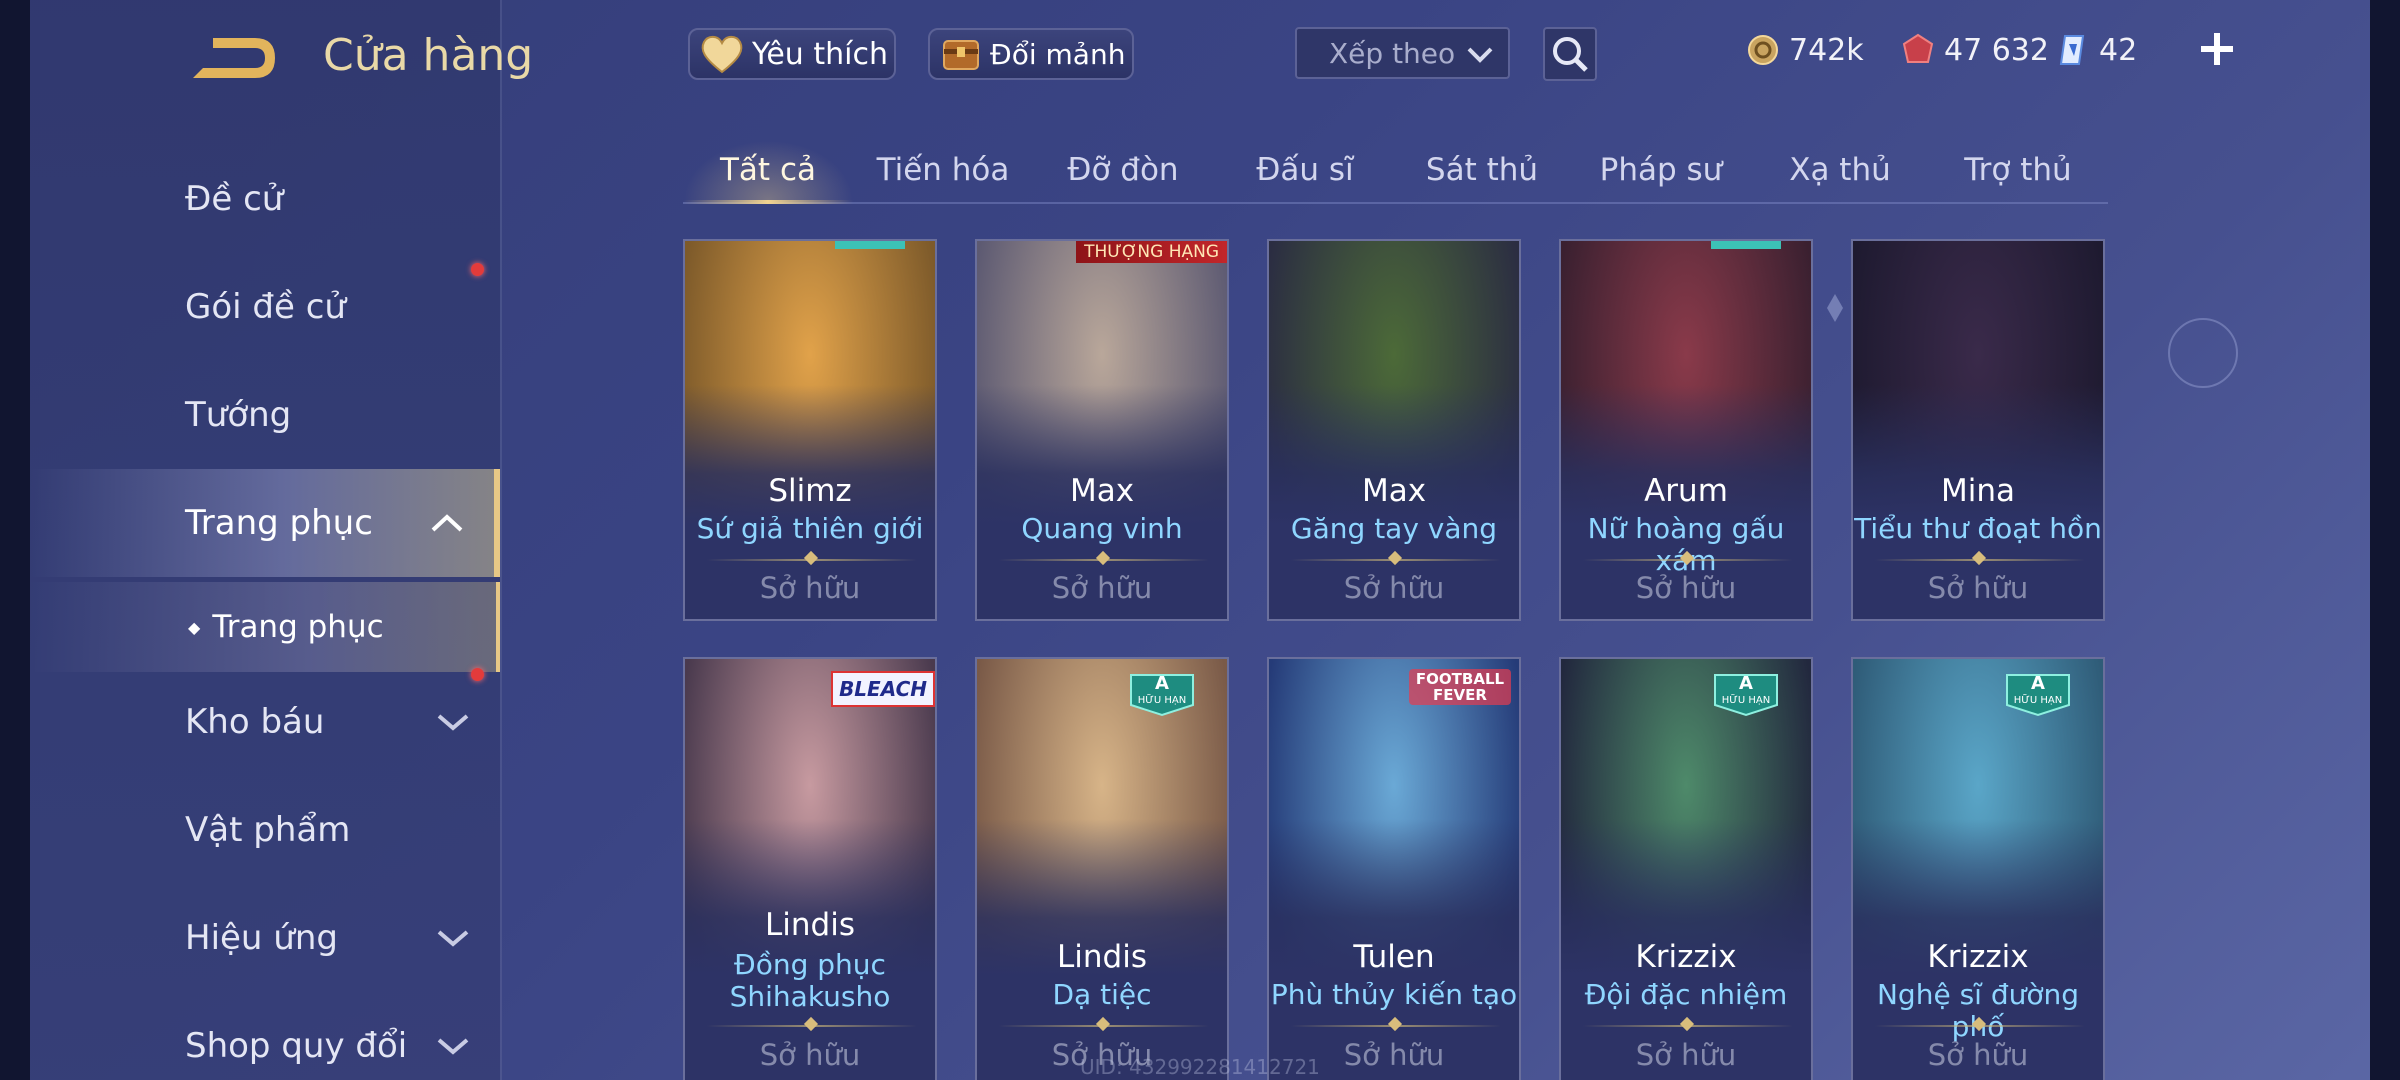 The width and height of the screenshot is (2400, 1080). I want to click on active-tab-underline, so click(768, 202).